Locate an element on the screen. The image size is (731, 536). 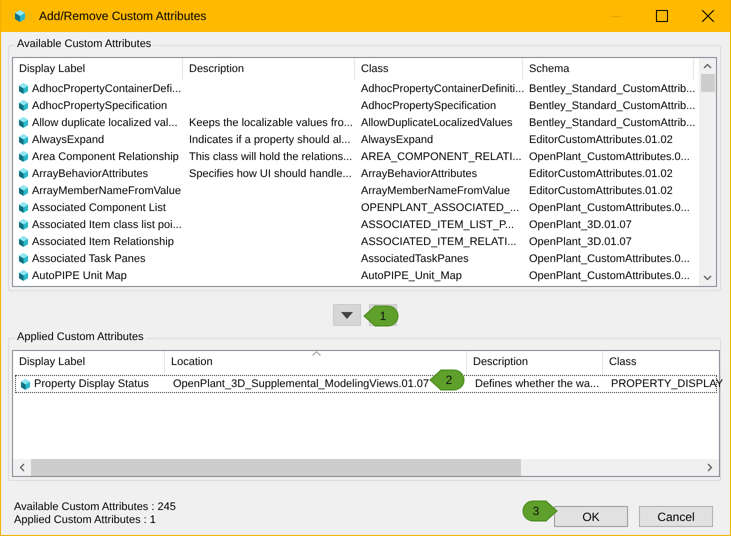
move-down-button is located at coordinates (346, 315).